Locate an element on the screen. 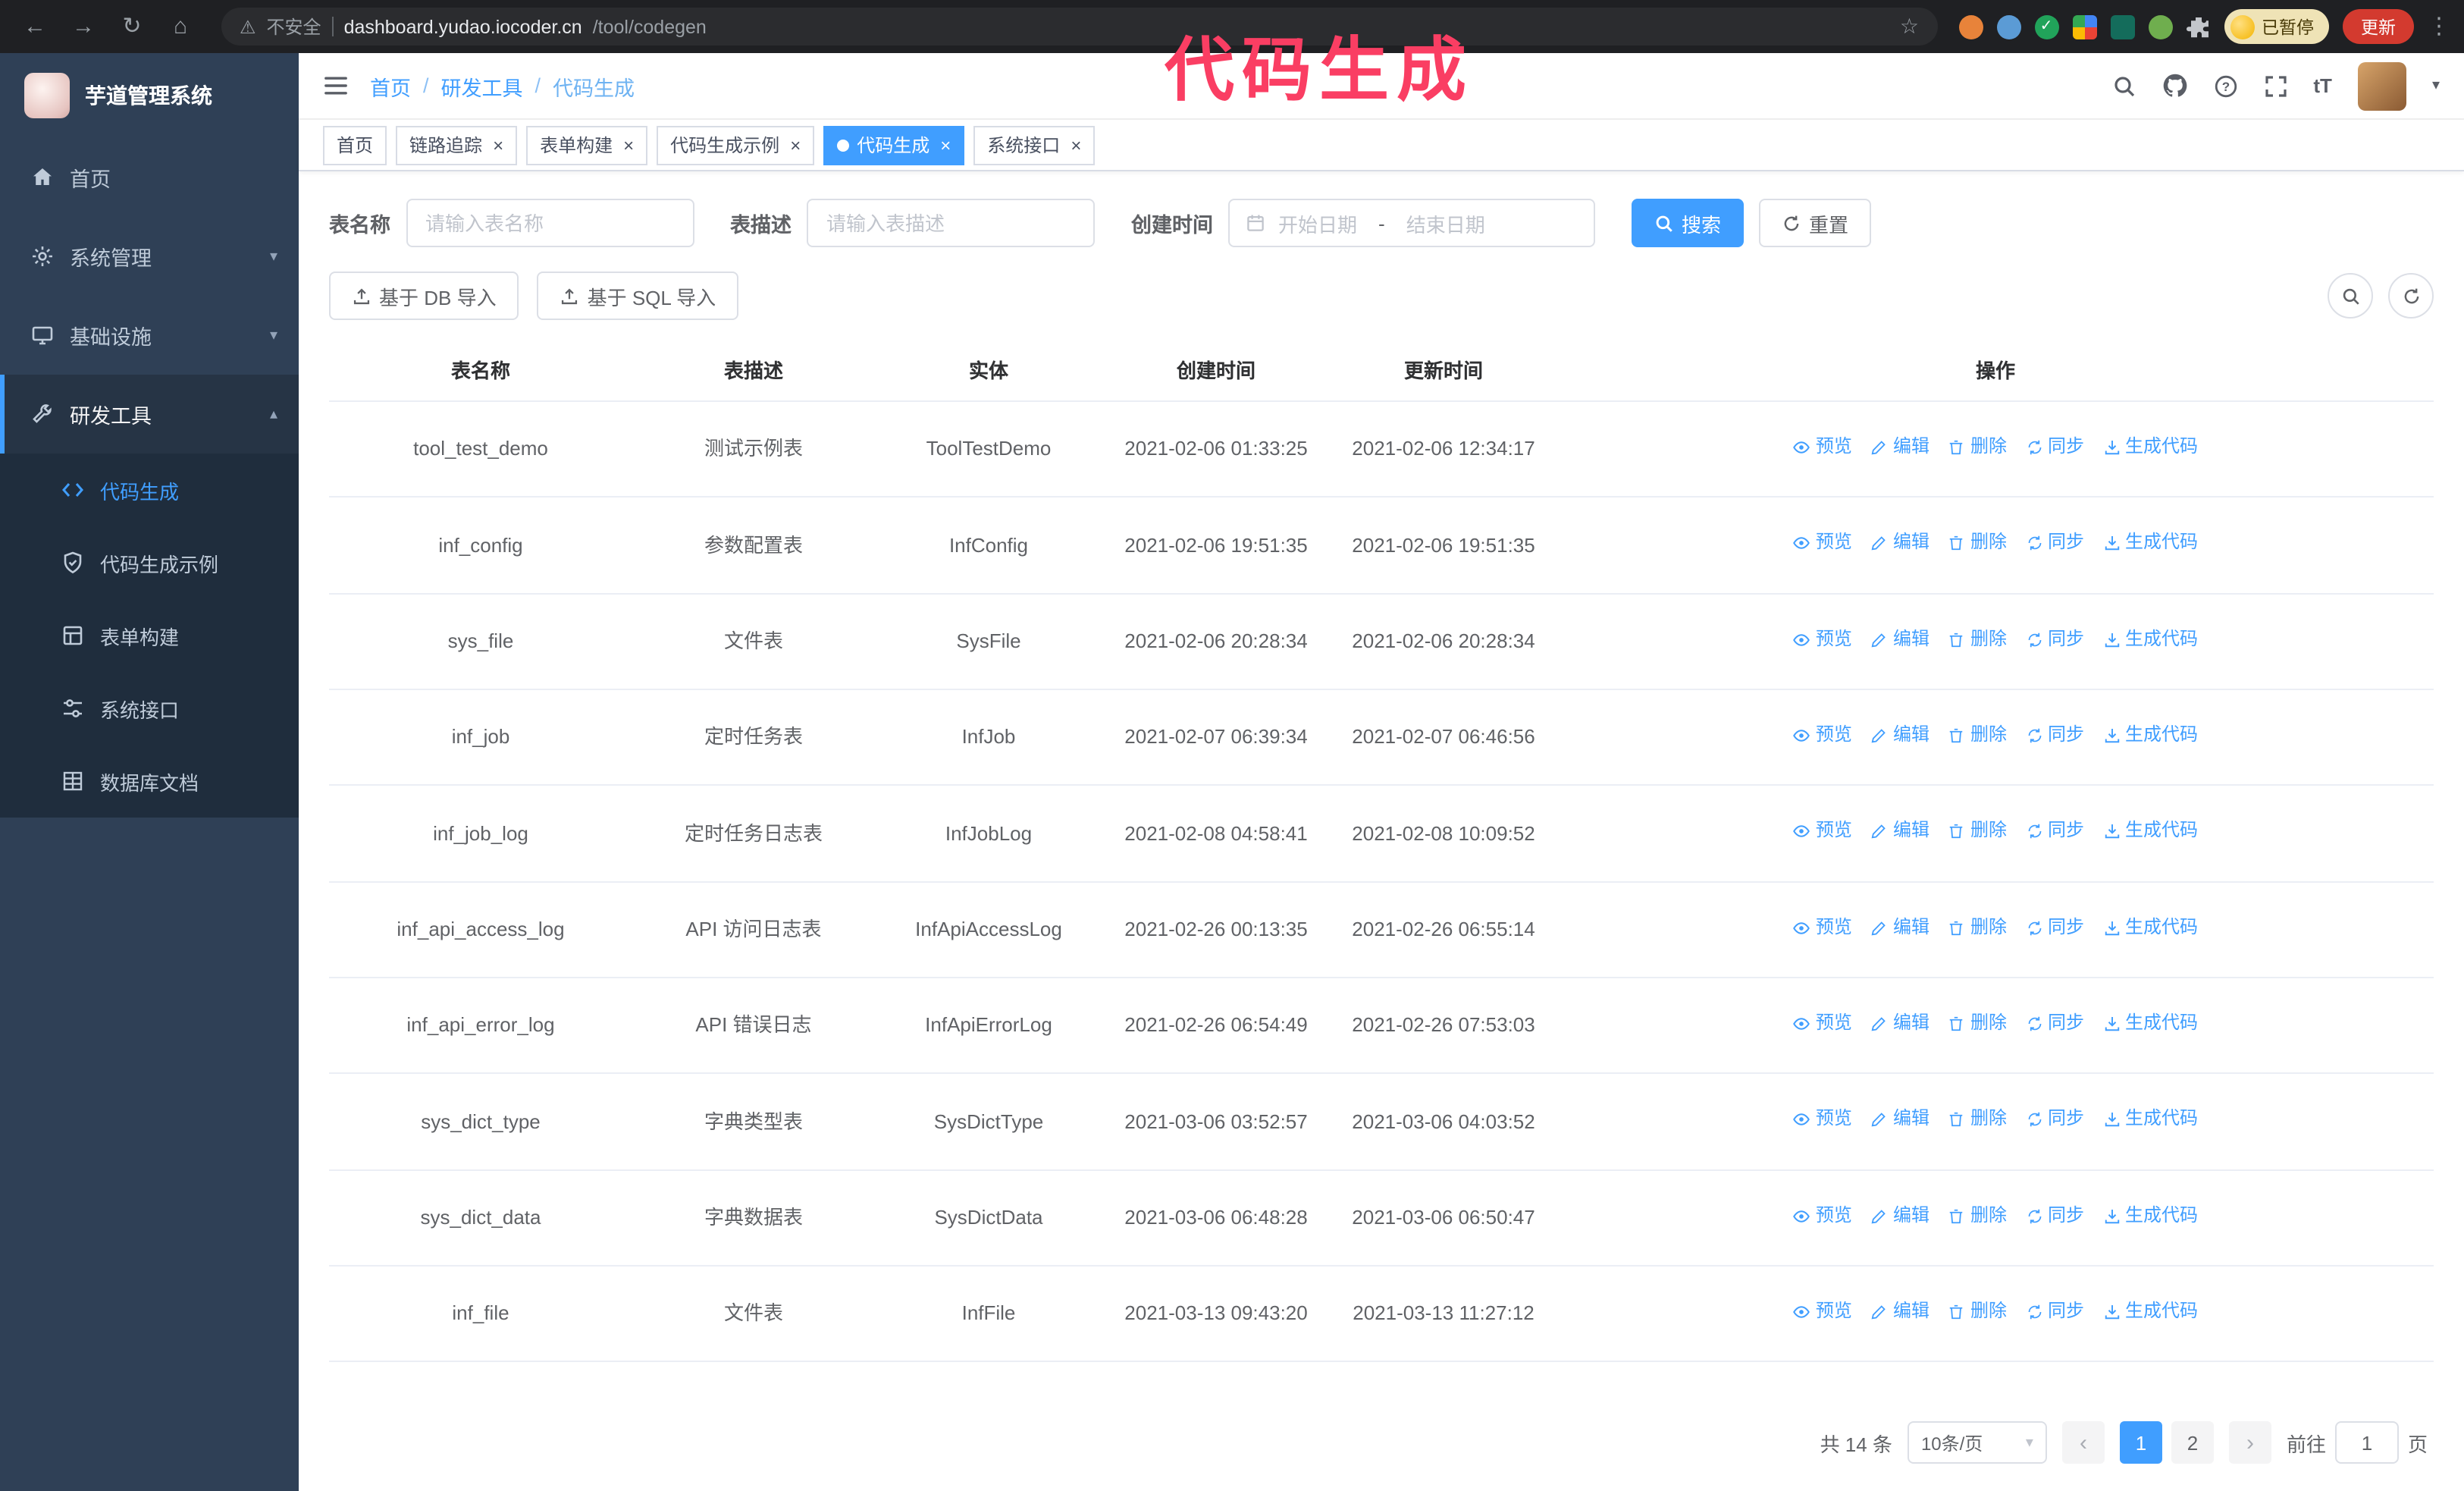 This screenshot has height=1491, width=2464. help-icon: ? is located at coordinates (2225, 86).